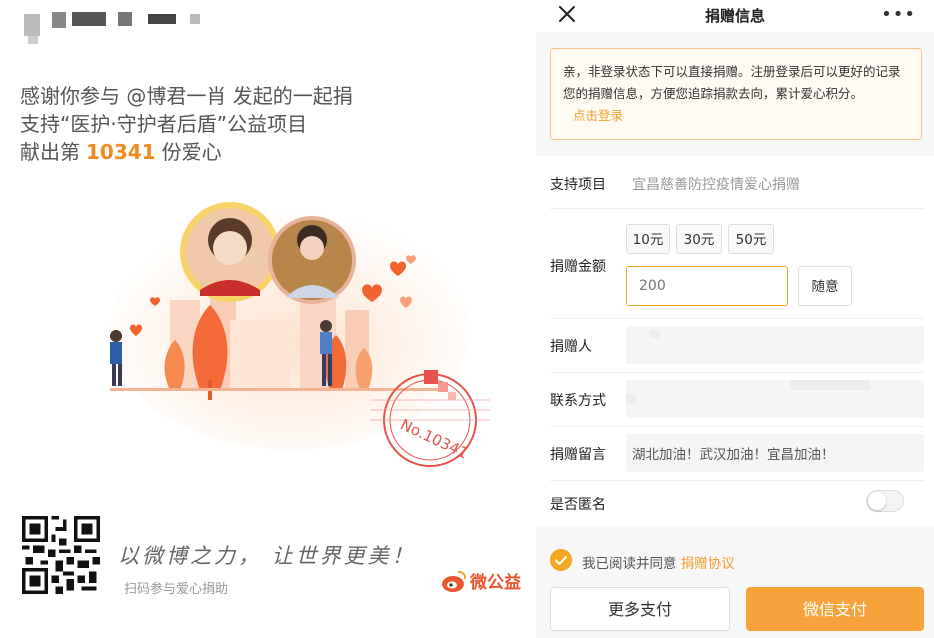 The width and height of the screenshot is (934, 638). Describe the element at coordinates (775, 453) in the screenshot. I see `message-field: 湖北加油！武汉加油！宜昌加油！` at that location.